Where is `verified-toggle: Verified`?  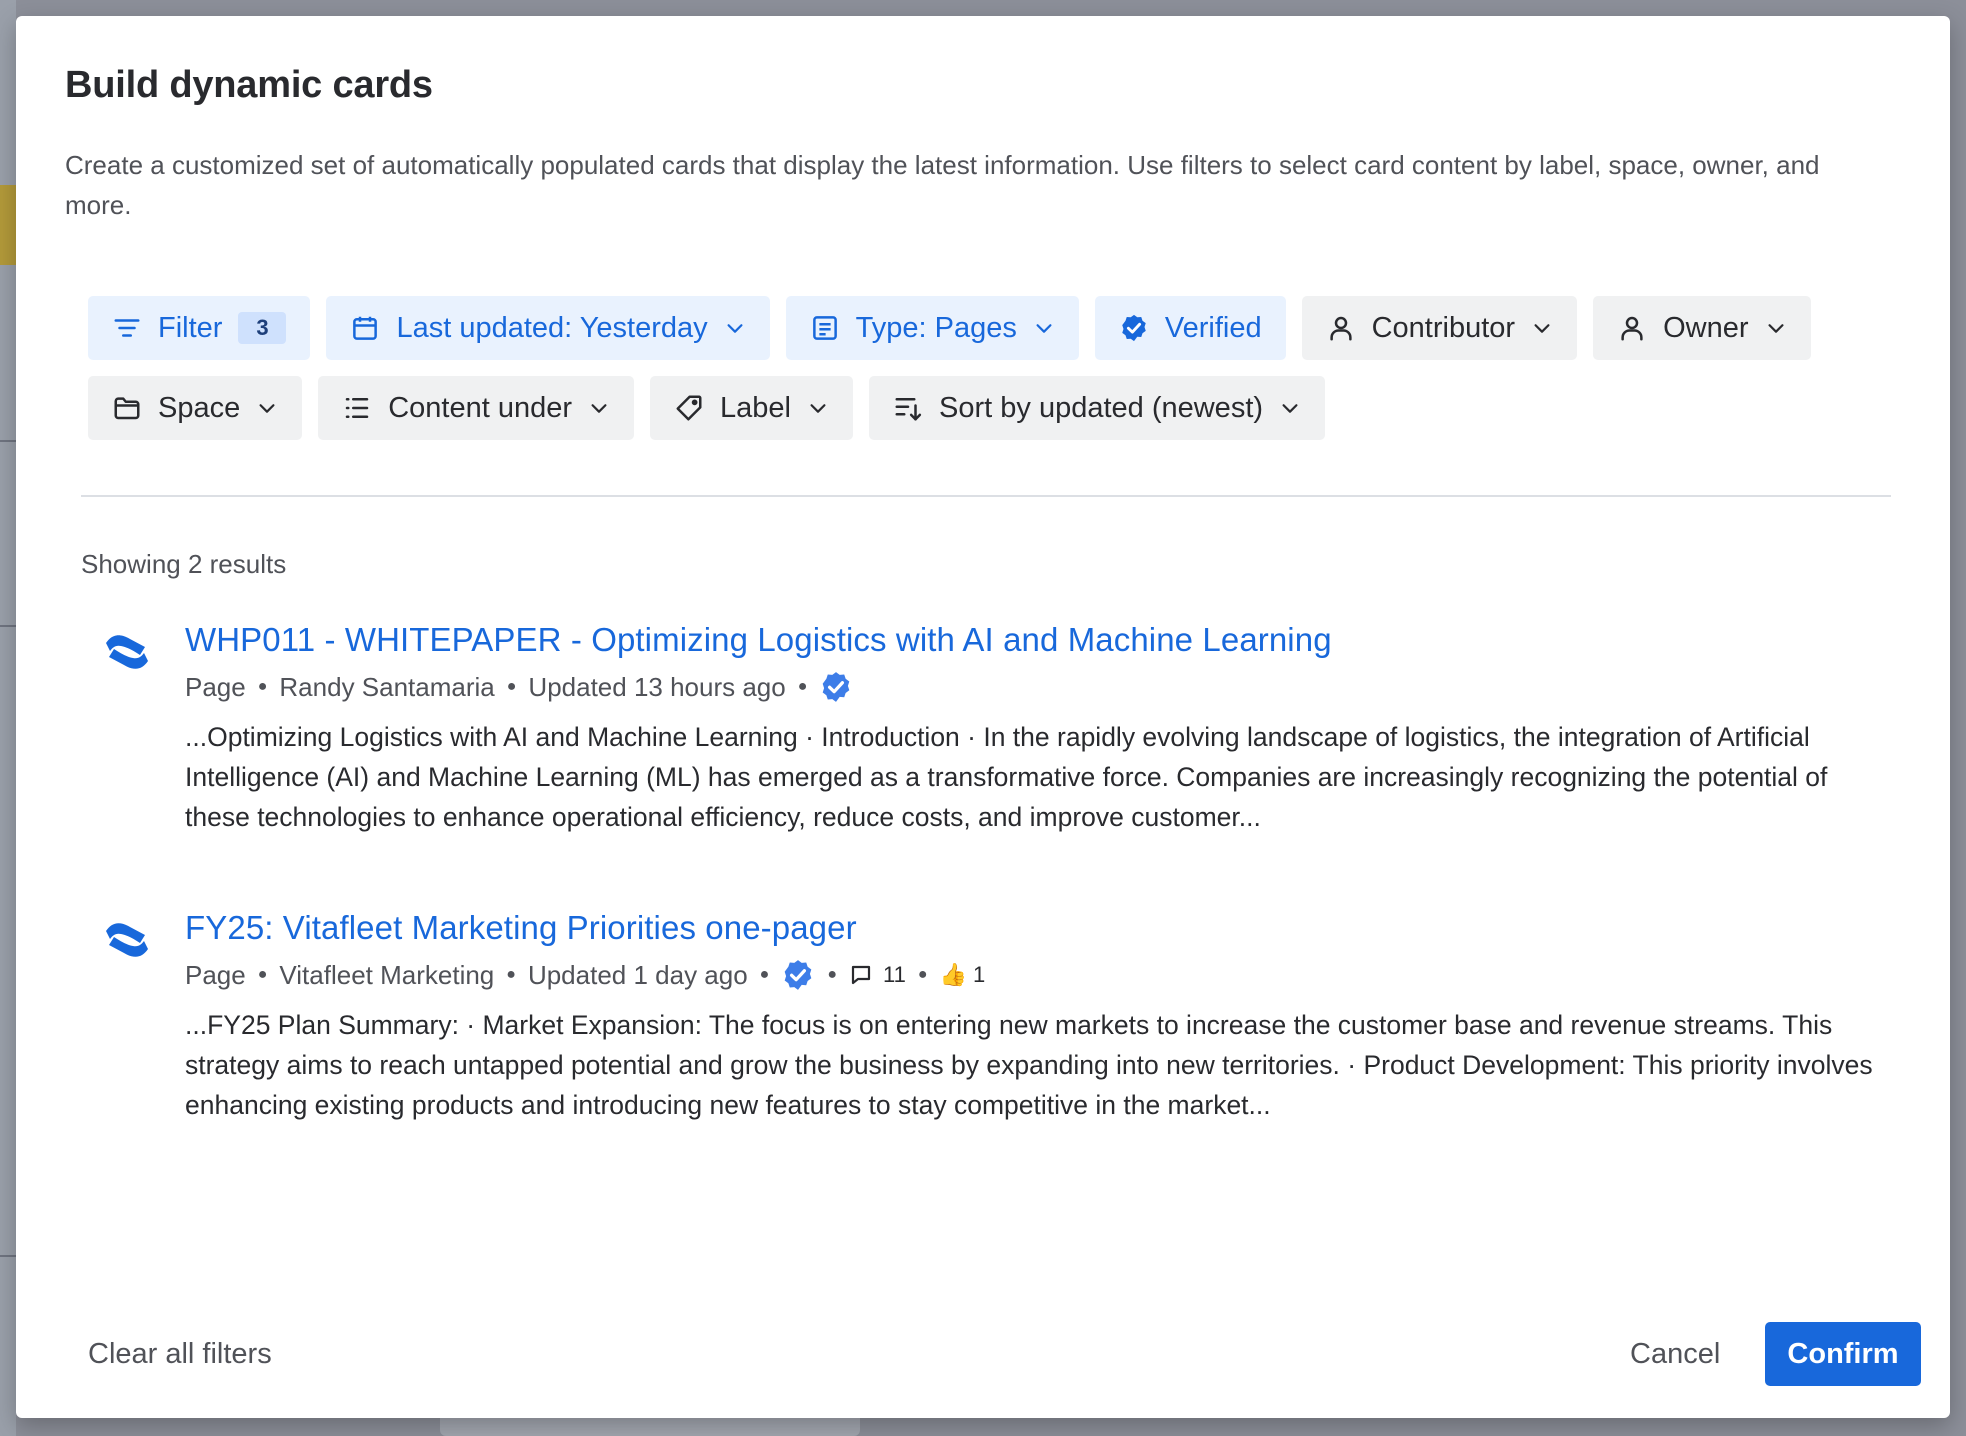
verified-toggle: Verified is located at coordinates (1190, 328).